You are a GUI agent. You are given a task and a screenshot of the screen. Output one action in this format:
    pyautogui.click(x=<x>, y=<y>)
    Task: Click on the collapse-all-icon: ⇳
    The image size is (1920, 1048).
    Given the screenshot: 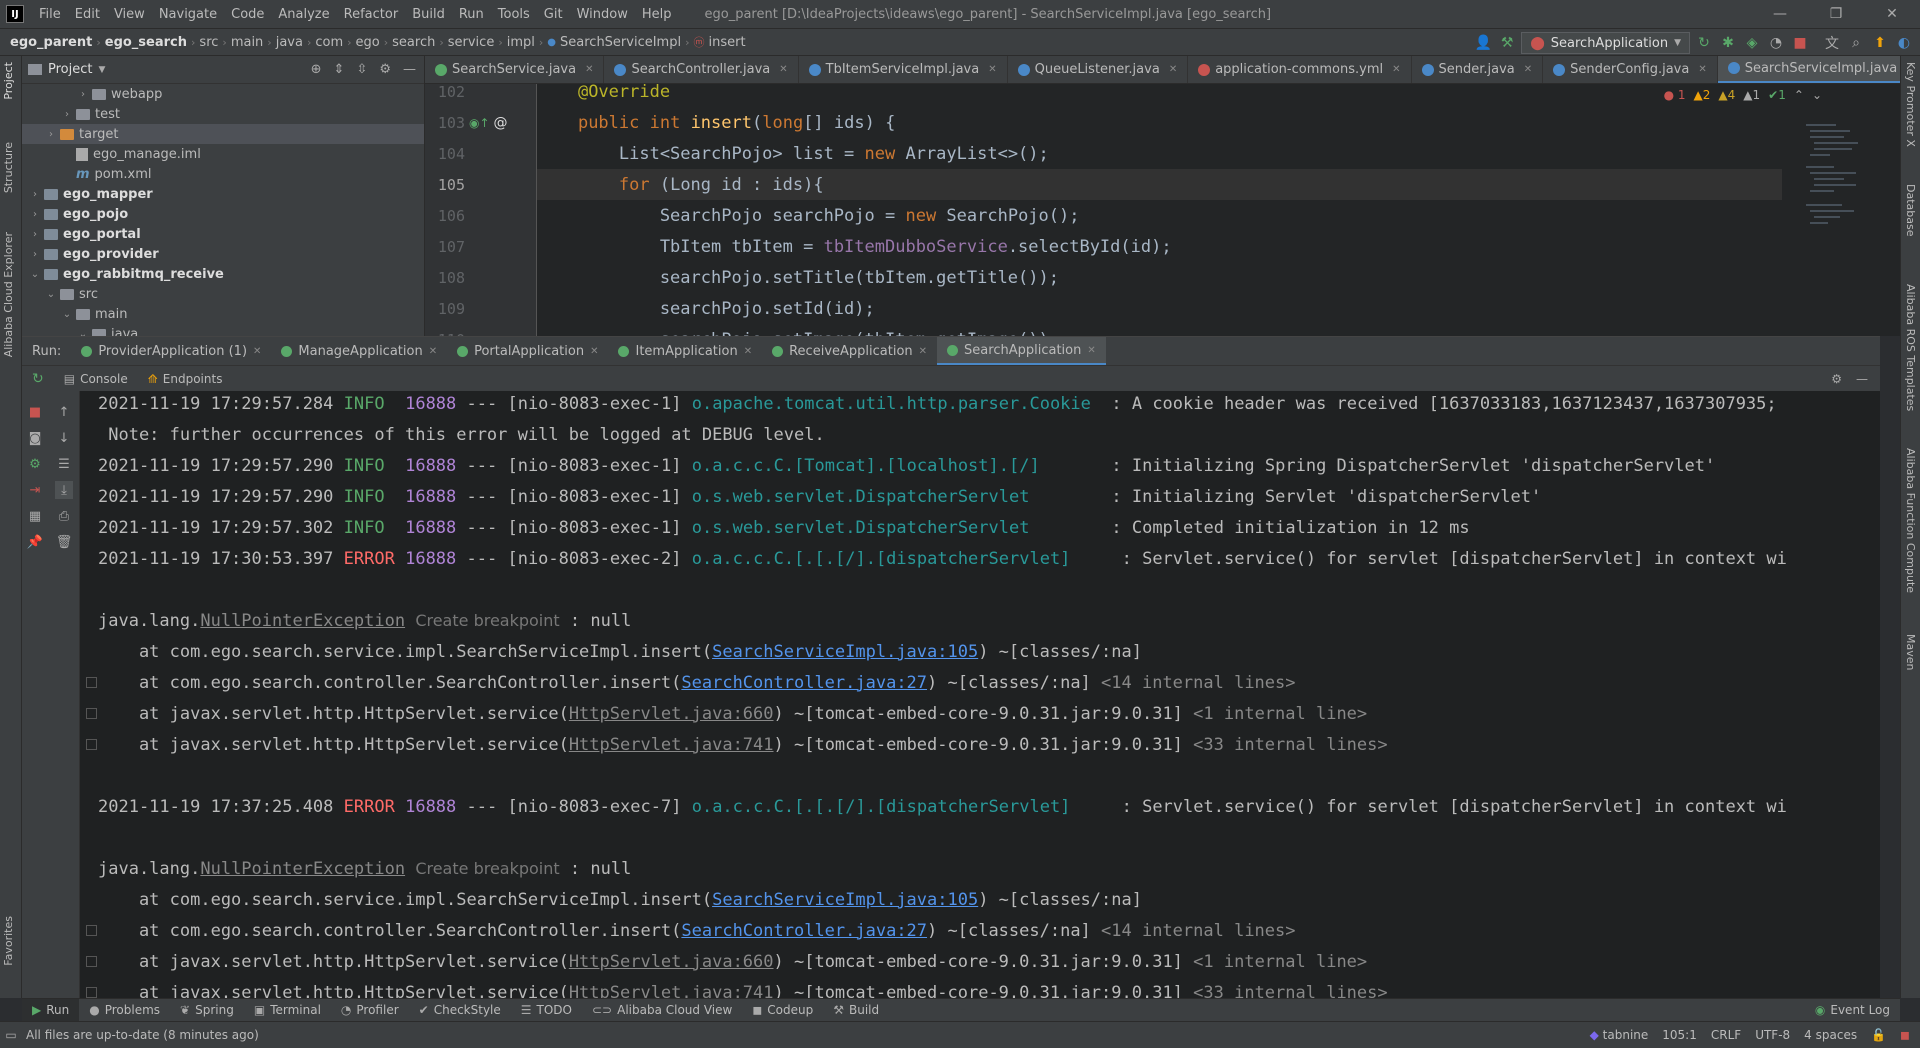 What is the action you would take?
    pyautogui.click(x=361, y=69)
    